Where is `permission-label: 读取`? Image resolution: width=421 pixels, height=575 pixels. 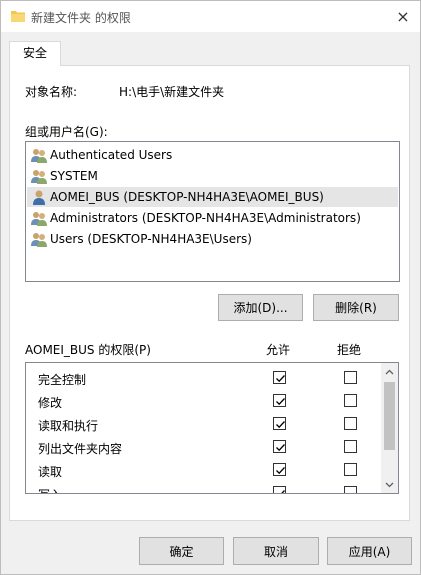 permission-label: 读取 is located at coordinates (50, 472).